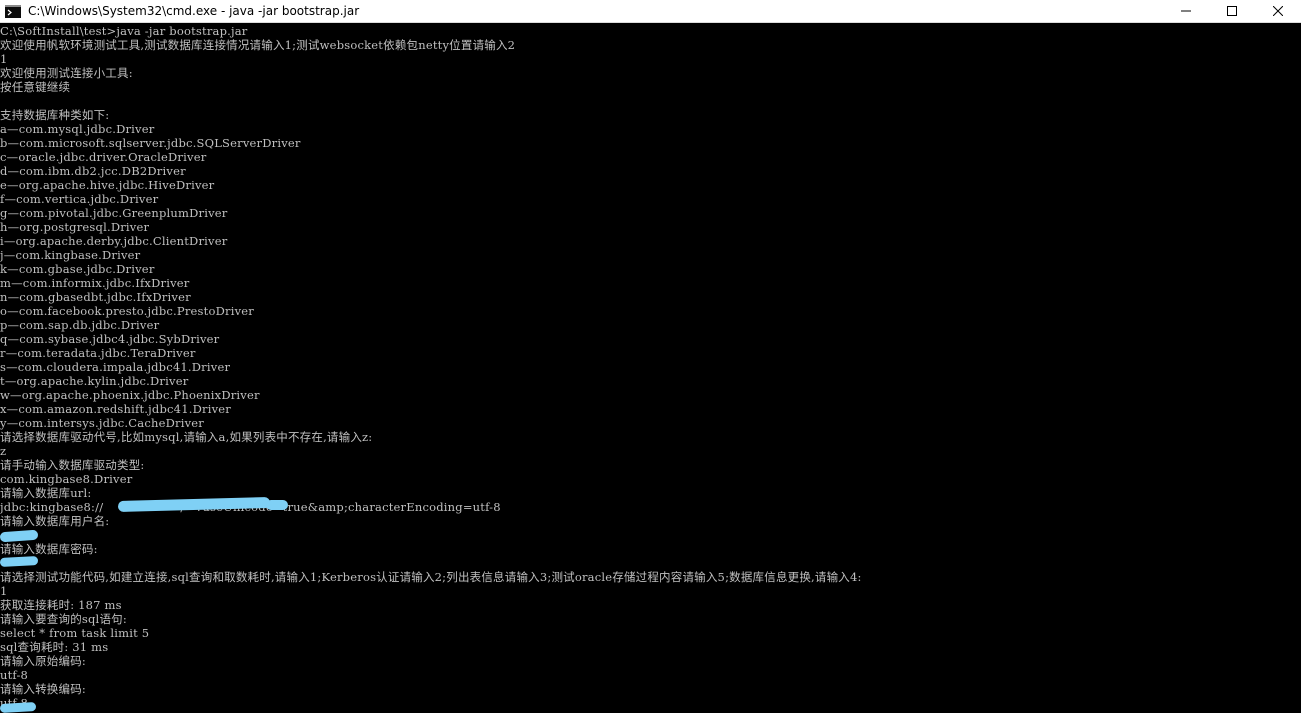 The height and width of the screenshot is (713, 1301). Describe the element at coordinates (103, 157) in the screenshot. I see `console-line: c—oracle.jdbc.driver.OracleDriver` at that location.